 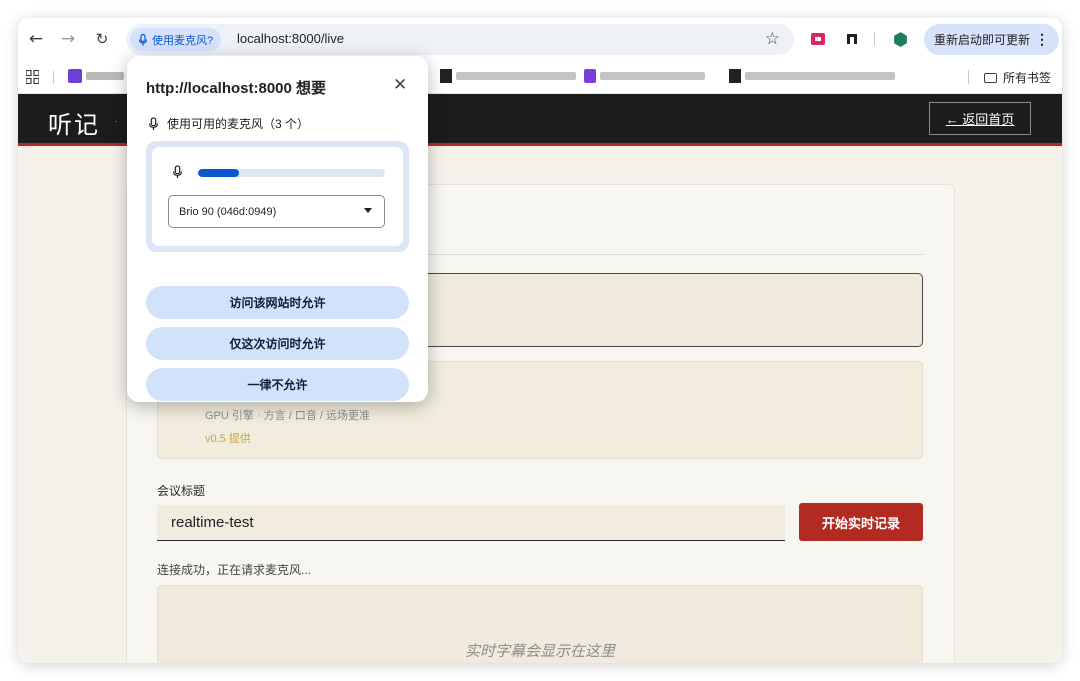 What do you see at coordinates (228, 211) in the screenshot?
I see `selected-device: Brio 90 (046d:0949)` at bounding box center [228, 211].